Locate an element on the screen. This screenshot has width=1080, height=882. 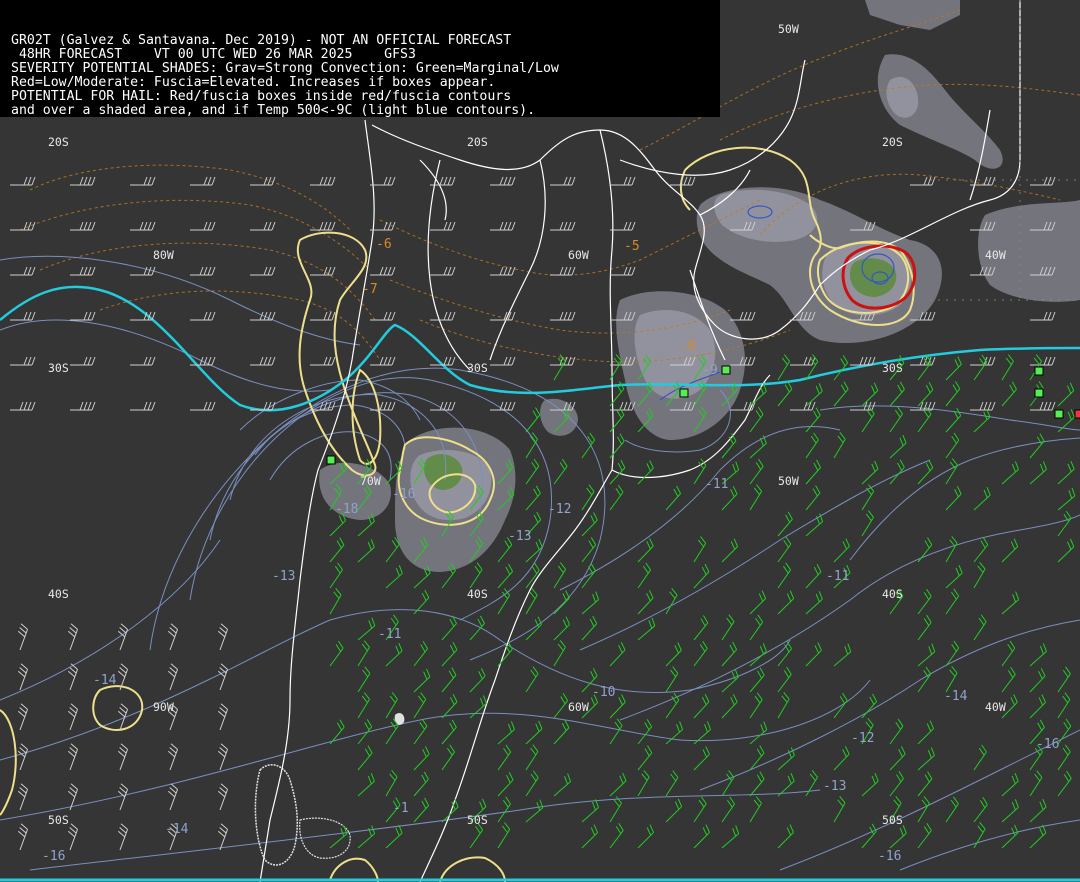
orange-label-6: -6 is located at coordinates (384, 244).